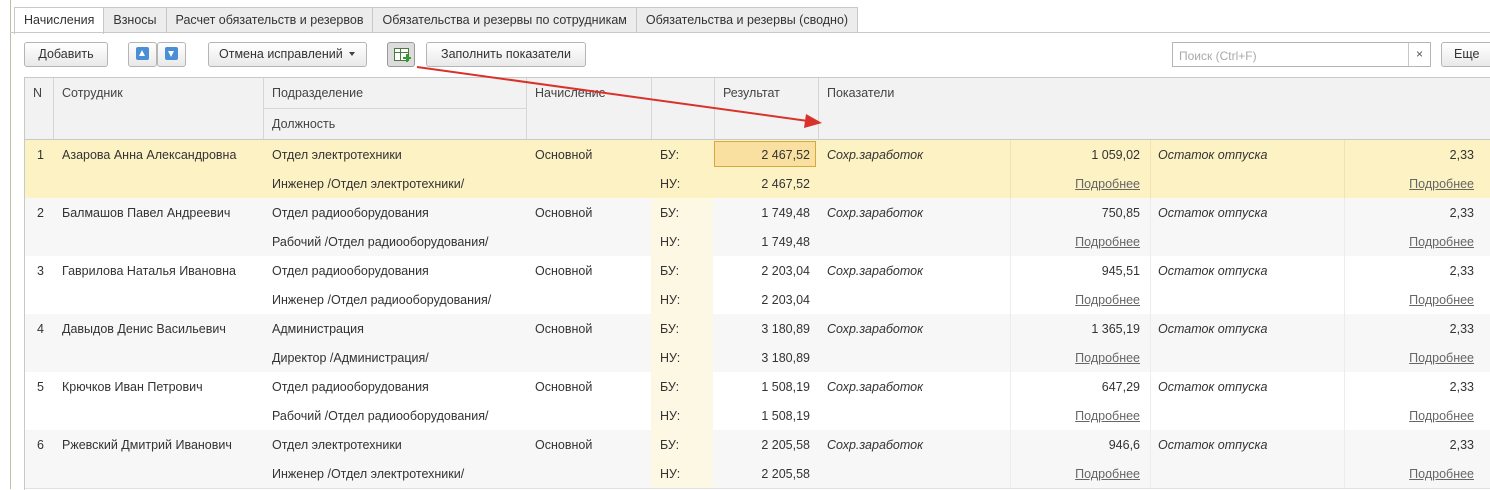 The width and height of the screenshot is (1490, 490). Describe the element at coordinates (149, 155) in the screenshot. I see `employee-name: Азарова Анна Александровна` at that location.